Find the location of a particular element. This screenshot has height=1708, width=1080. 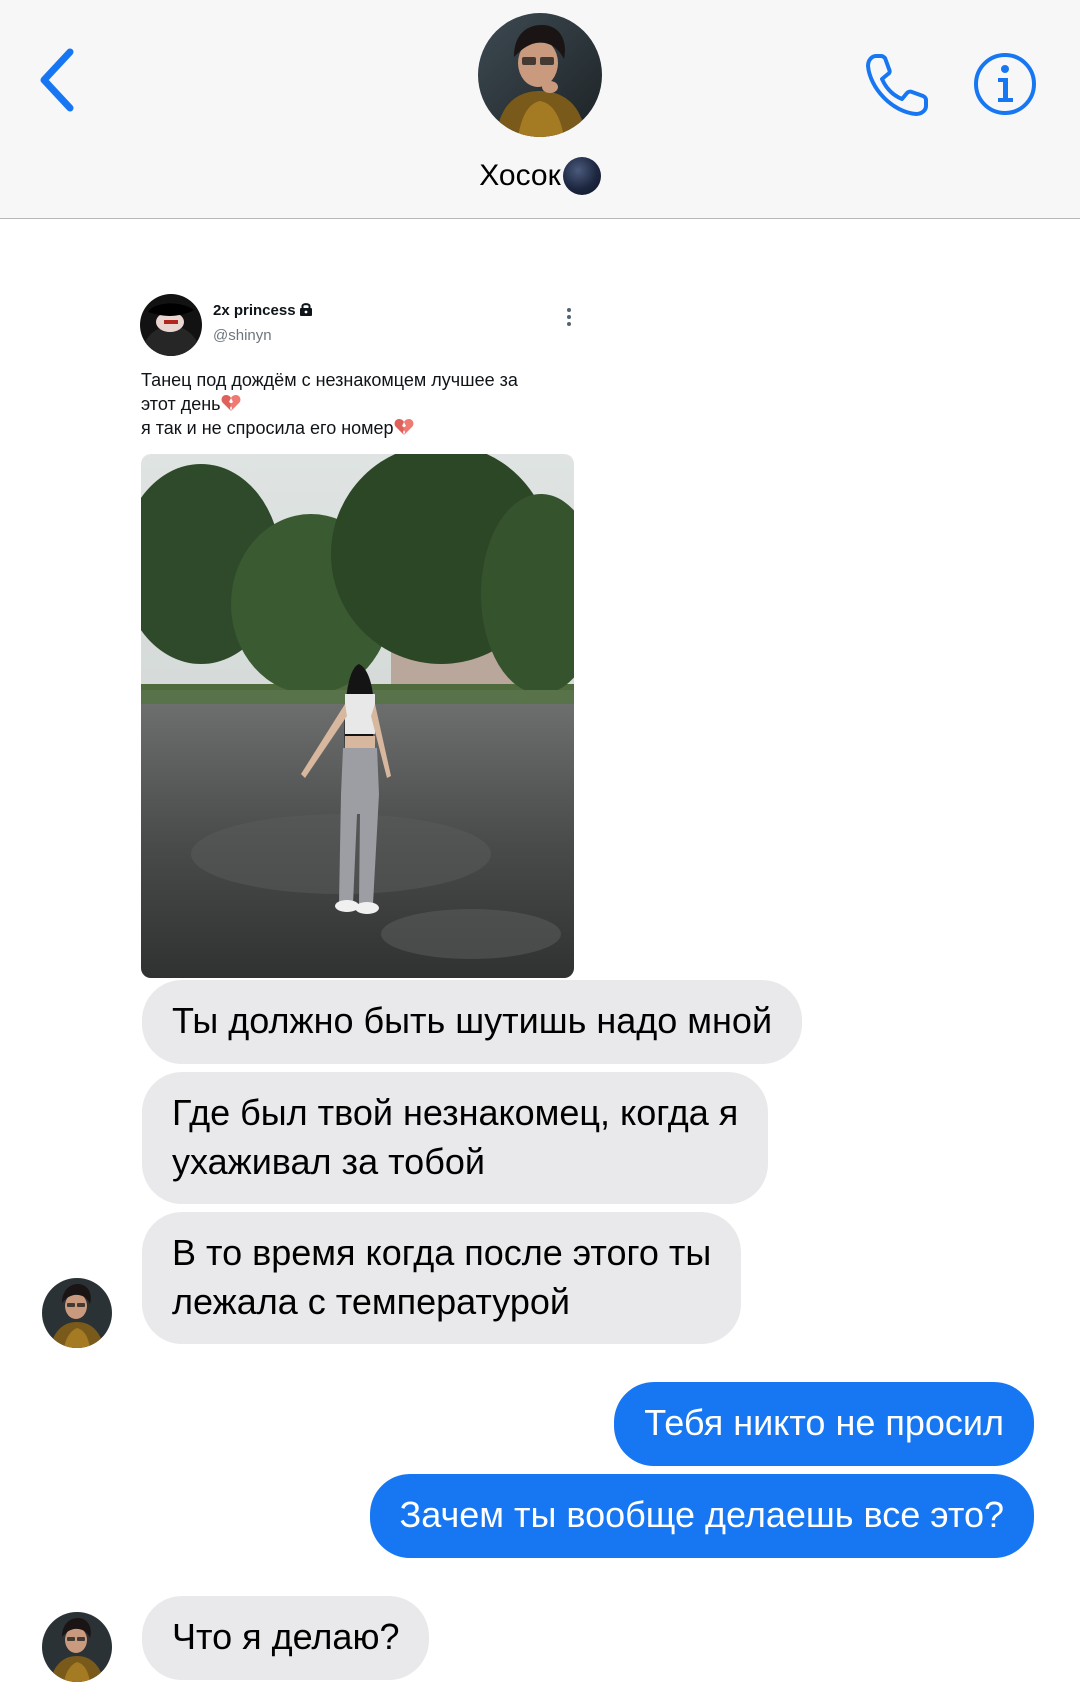

back-button is located at coordinates (60, 80).